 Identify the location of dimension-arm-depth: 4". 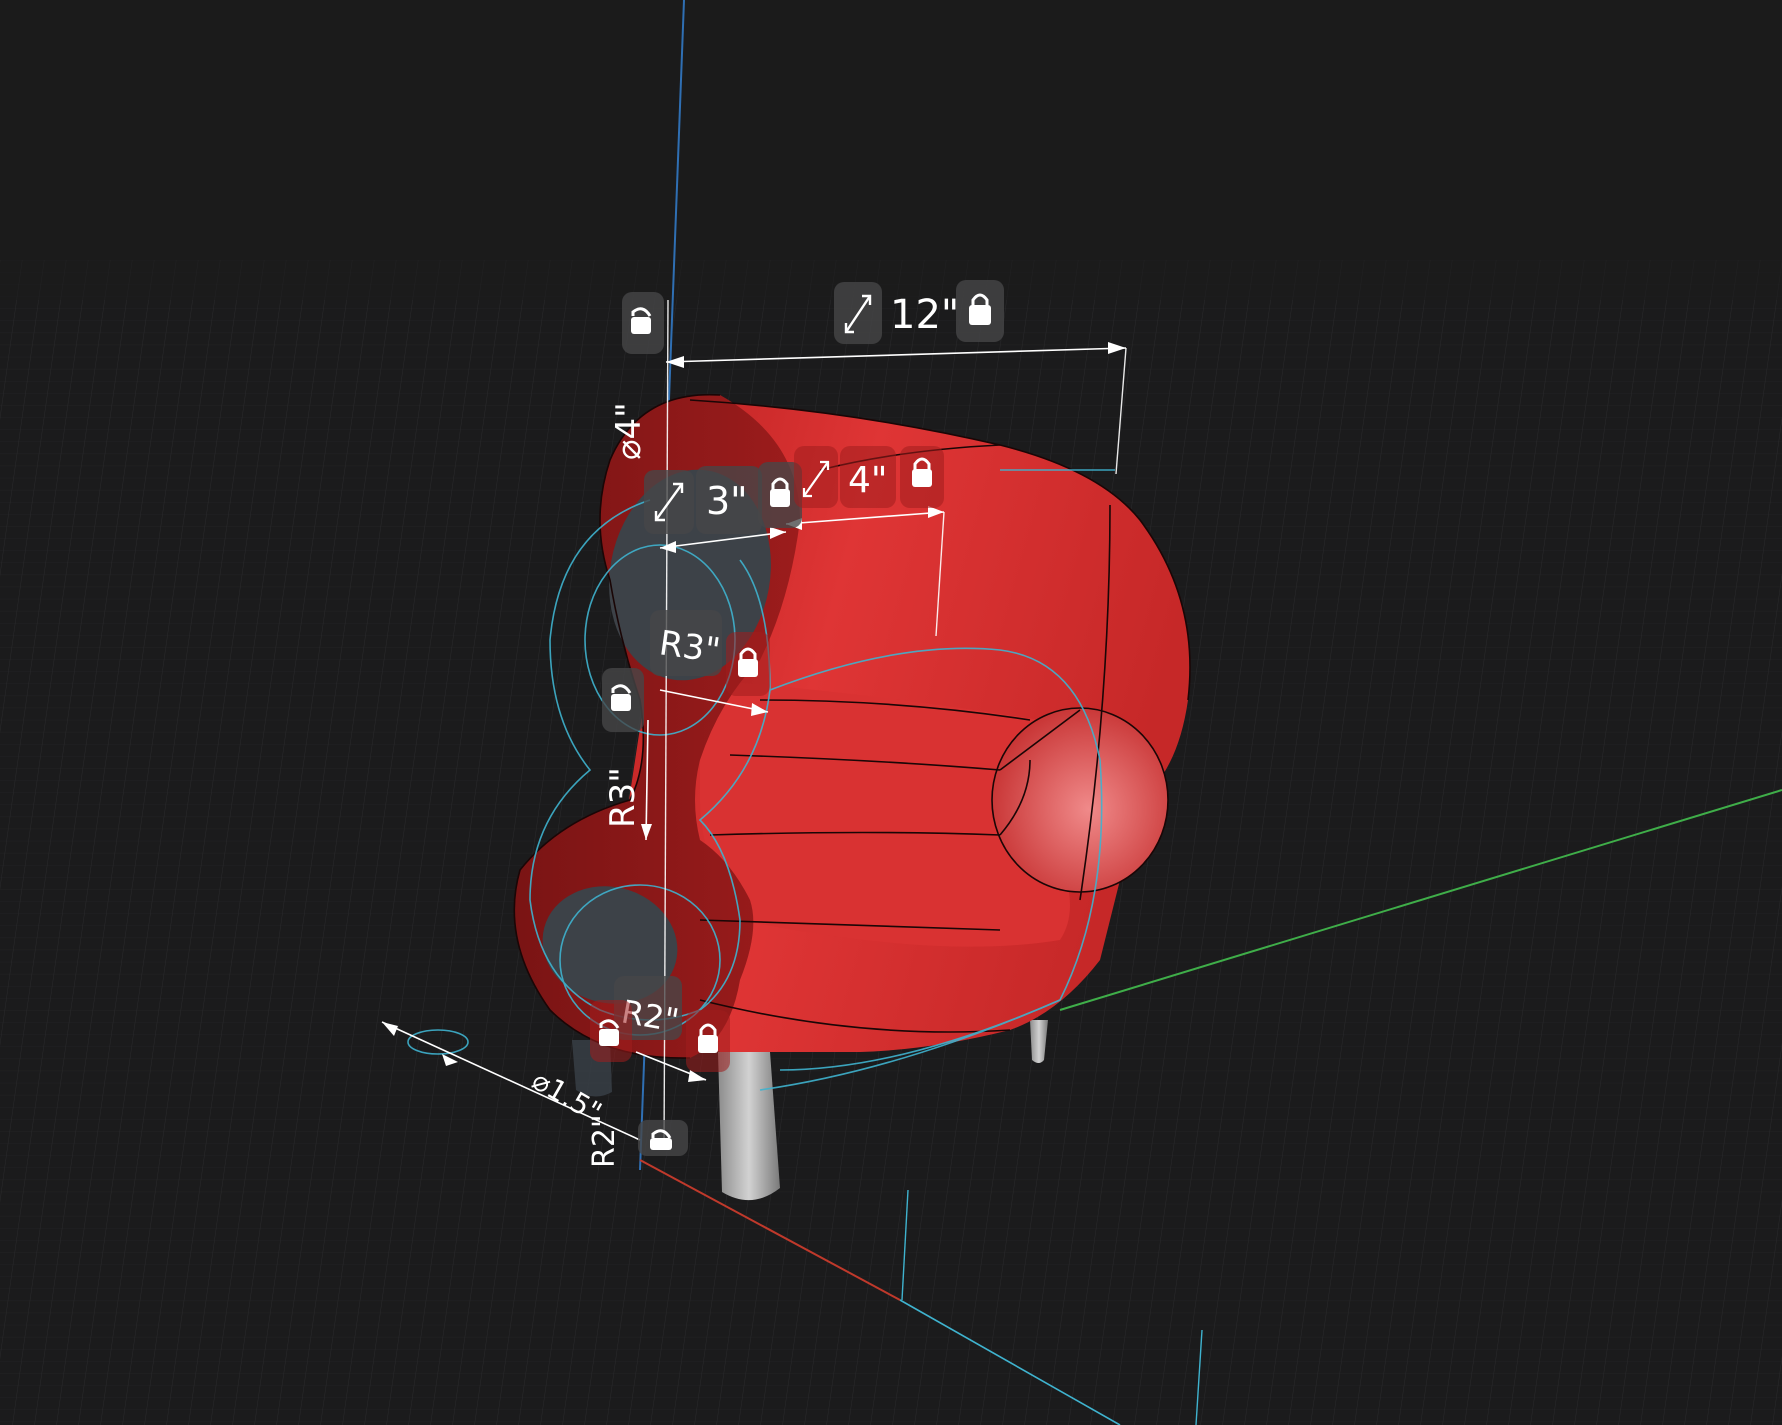
(869, 477).